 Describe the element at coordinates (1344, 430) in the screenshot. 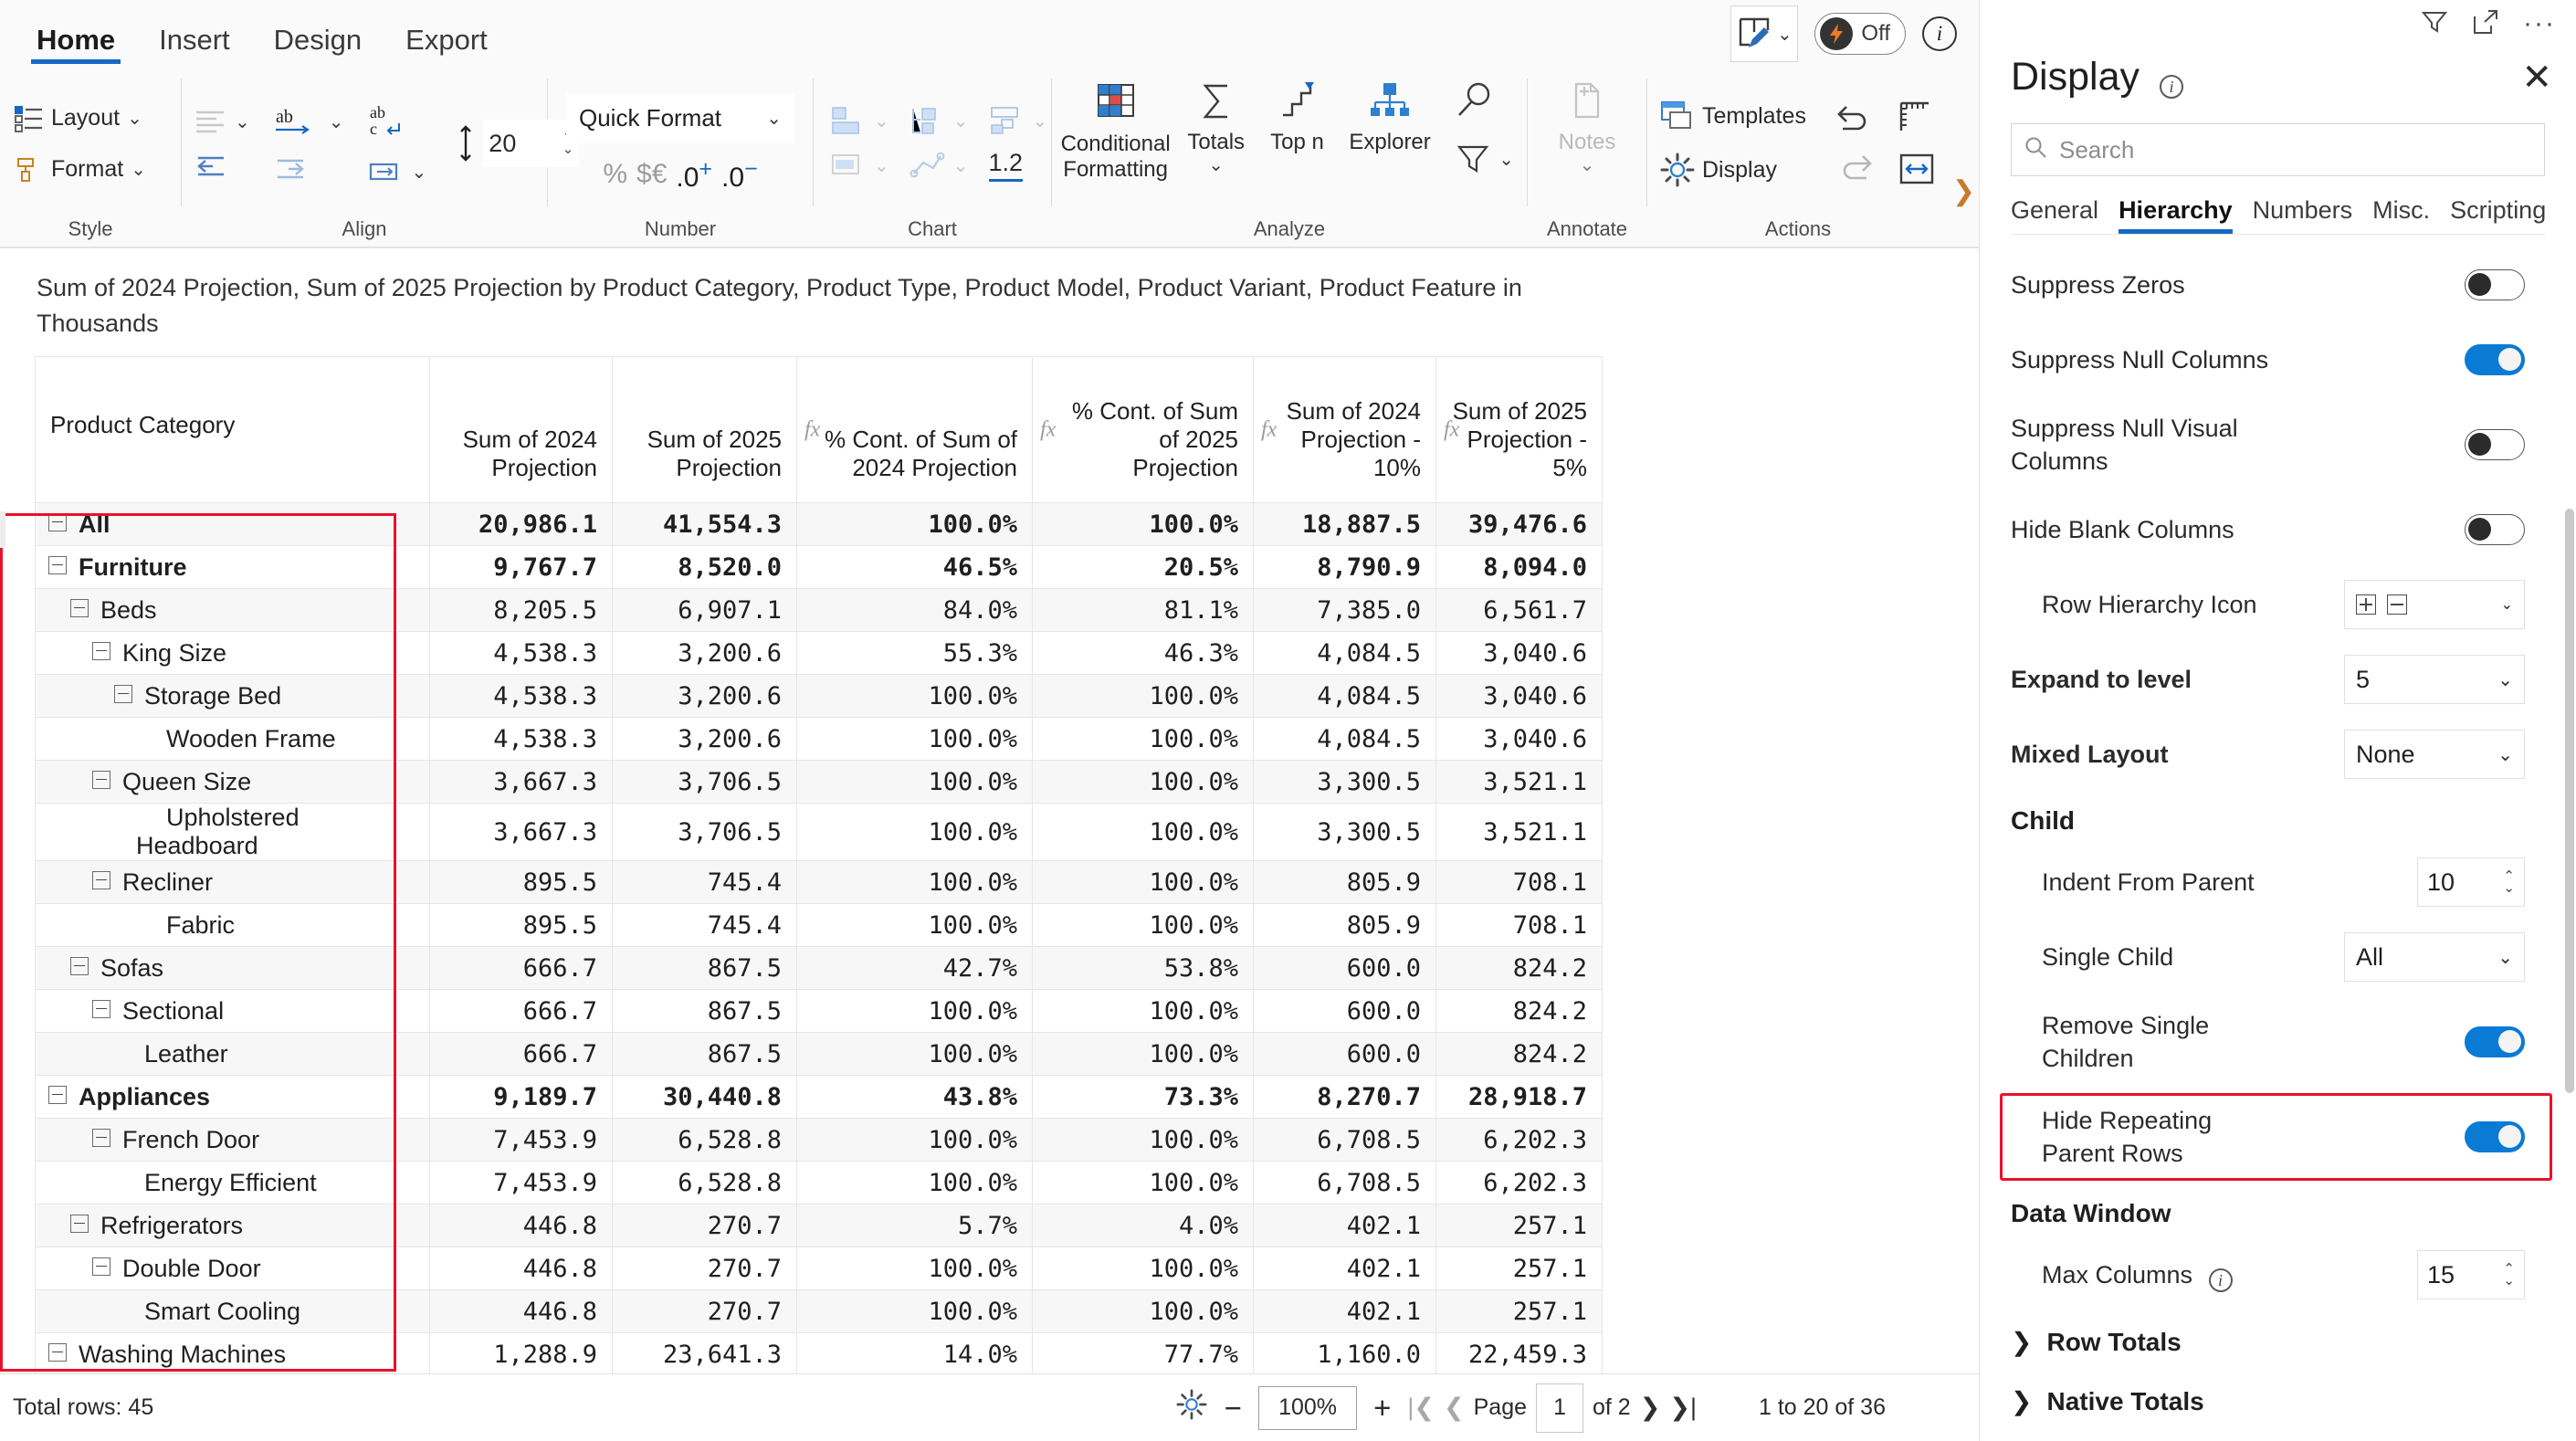

I see `col-header-sum-2024-minus-10: fx Sum of 2024 Projection - 10%` at that location.